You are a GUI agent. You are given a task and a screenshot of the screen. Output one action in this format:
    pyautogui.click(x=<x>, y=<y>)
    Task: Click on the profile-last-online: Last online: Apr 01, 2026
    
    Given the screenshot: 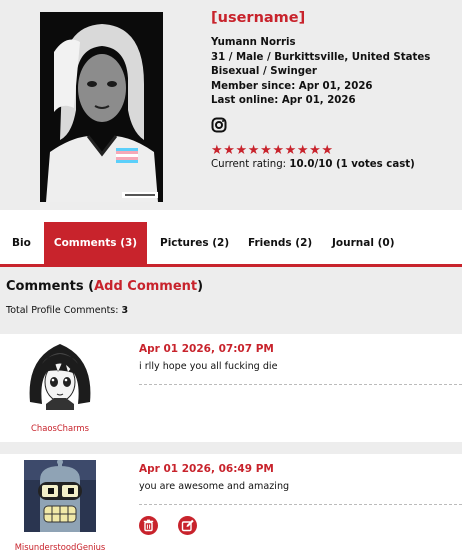 What is the action you would take?
    pyautogui.click(x=283, y=100)
    